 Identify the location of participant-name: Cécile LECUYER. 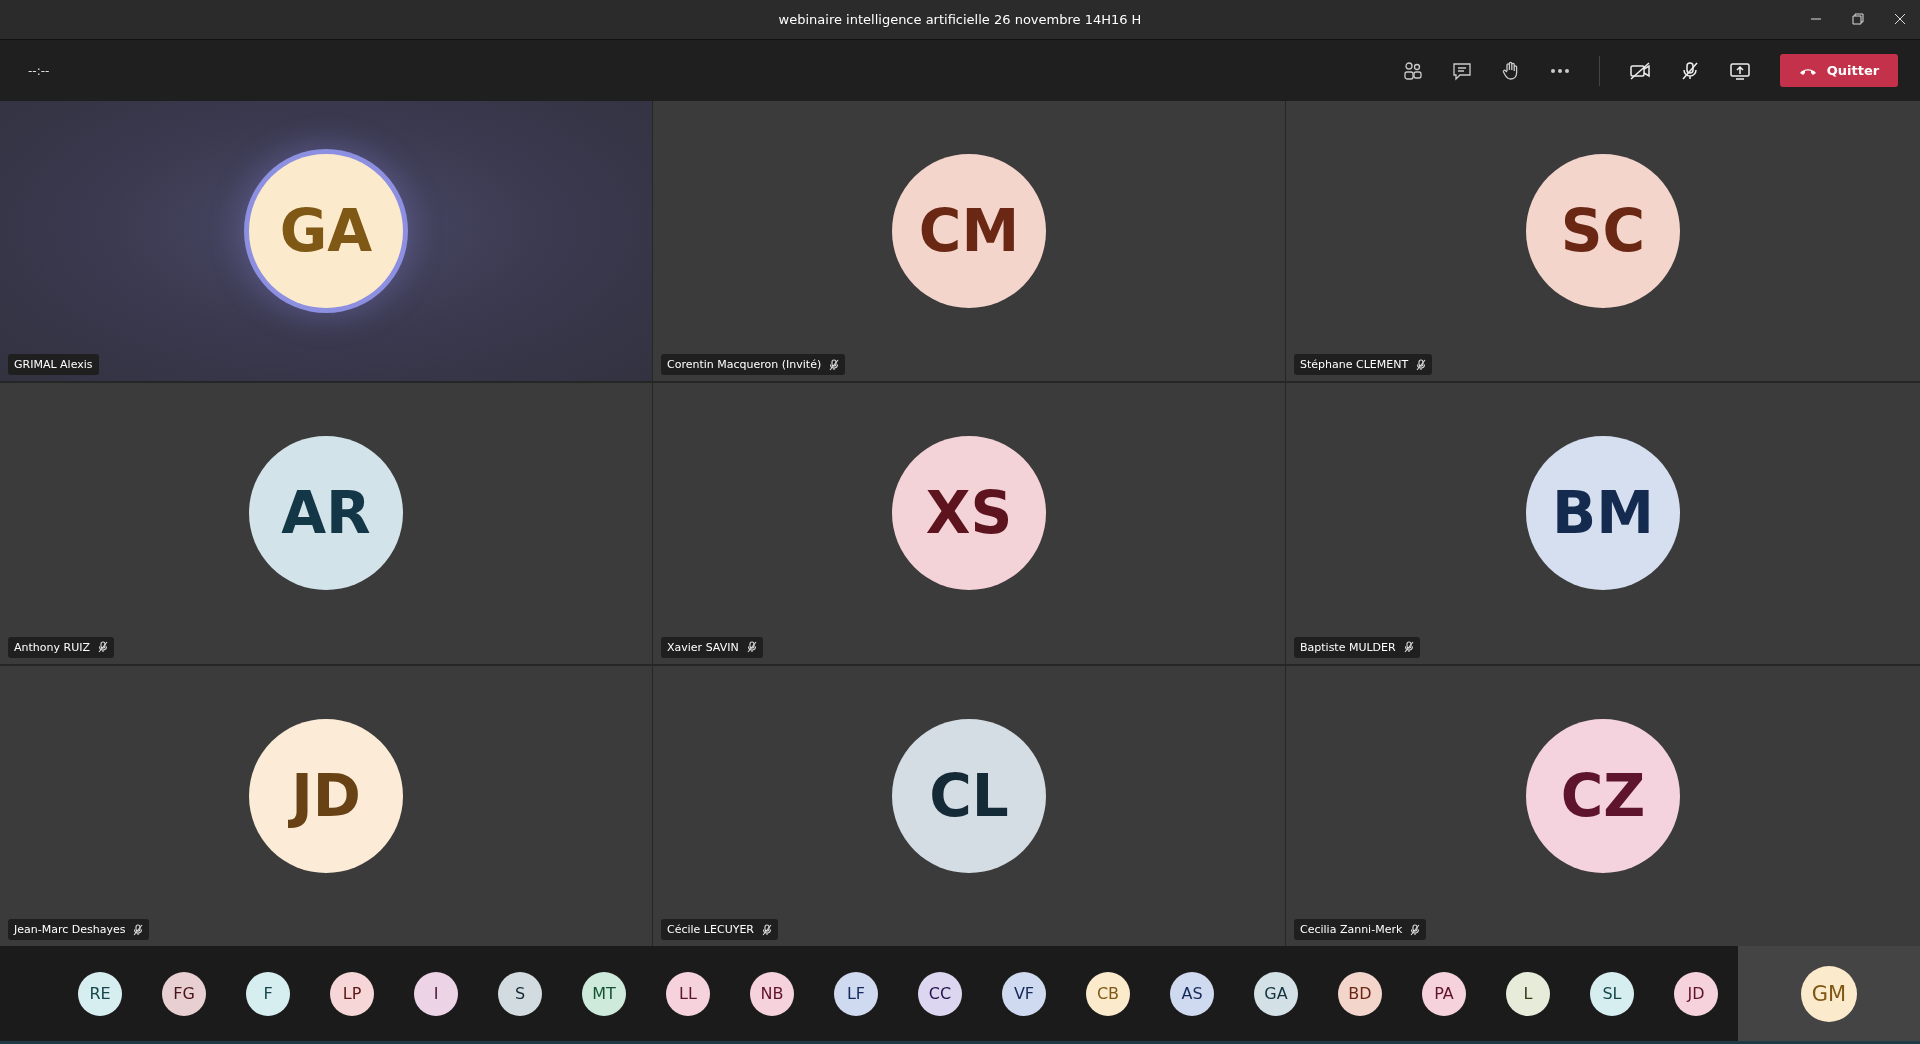
(710, 929).